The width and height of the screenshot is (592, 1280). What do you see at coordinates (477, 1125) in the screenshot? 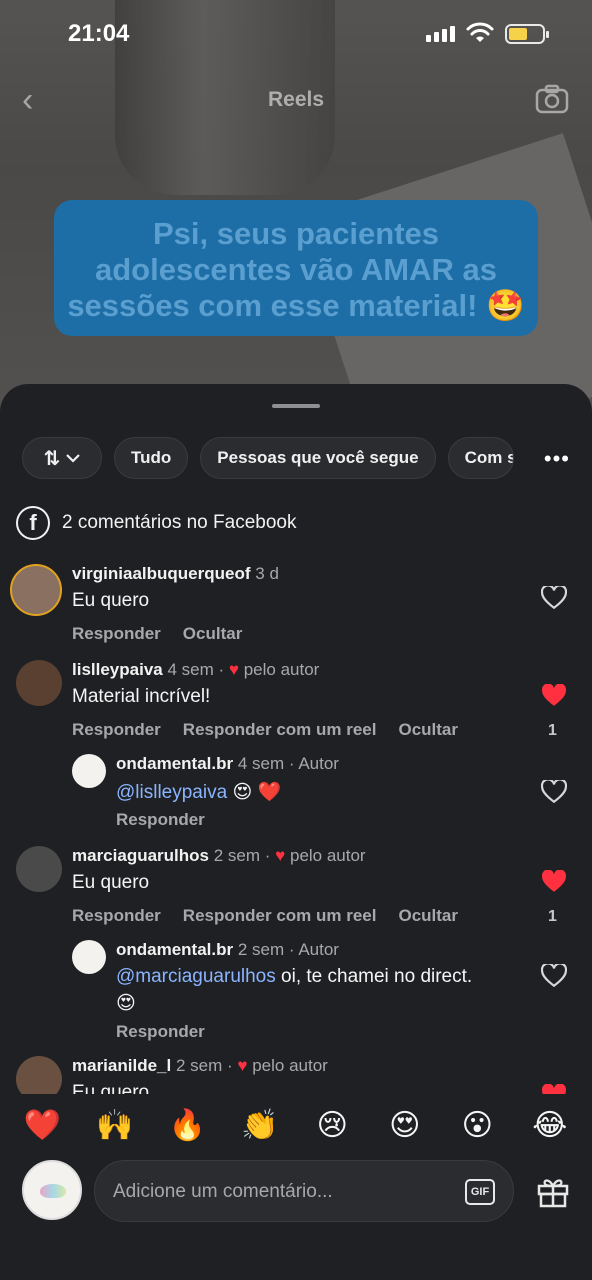
I see `emoji-surprised-button: 😮` at bounding box center [477, 1125].